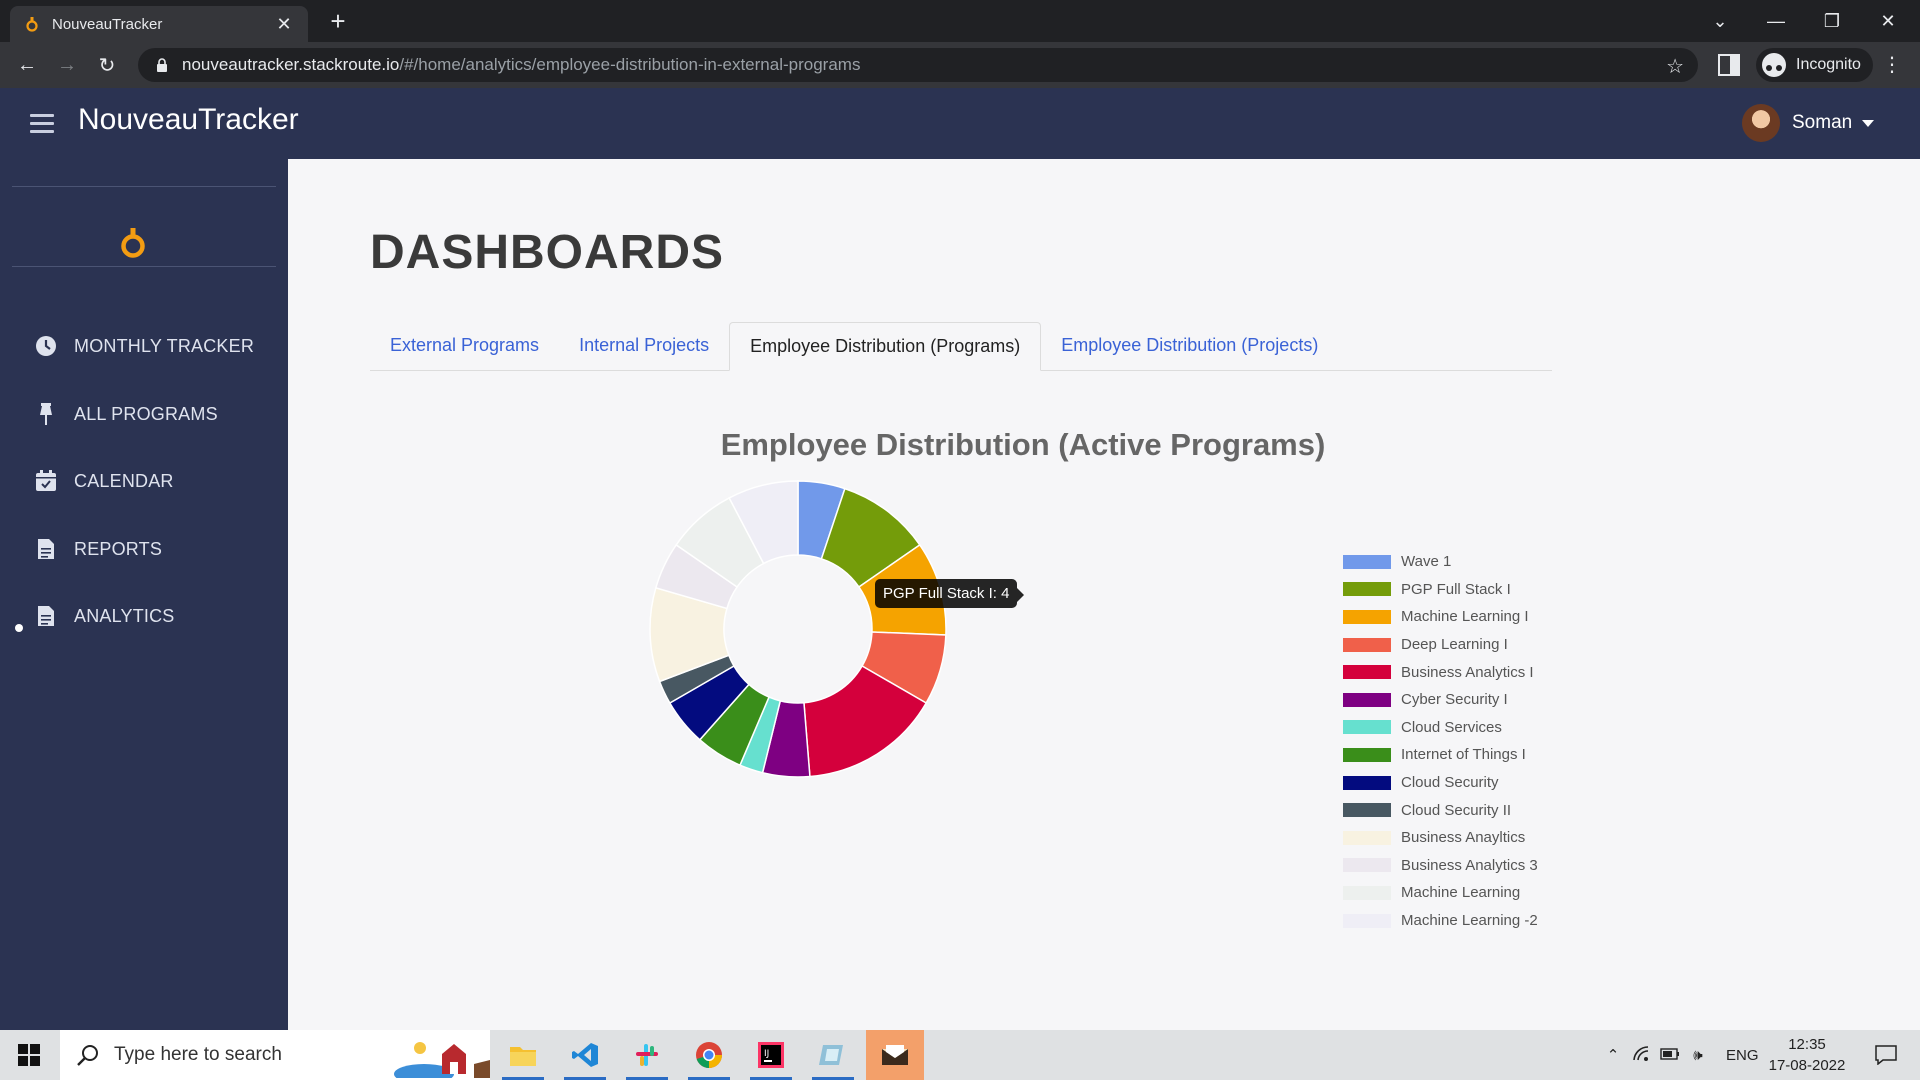 The height and width of the screenshot is (1080, 1920). I want to click on restore-icon: ❐, so click(1832, 21).